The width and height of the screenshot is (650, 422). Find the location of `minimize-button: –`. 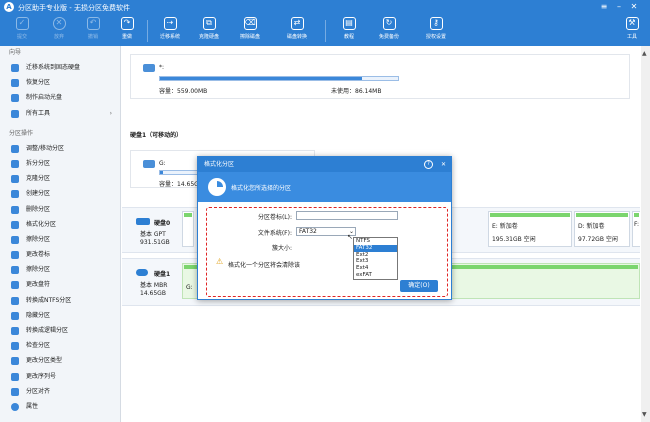

minimize-button: – is located at coordinates (619, 7).